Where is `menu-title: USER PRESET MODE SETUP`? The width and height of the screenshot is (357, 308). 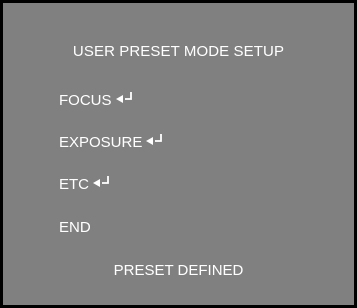
menu-title: USER PRESET MODE SETUP is located at coordinates (178, 51).